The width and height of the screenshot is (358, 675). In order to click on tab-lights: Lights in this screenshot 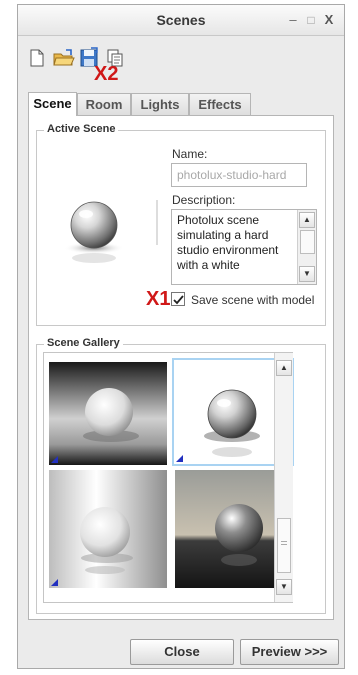, I will do `click(160, 104)`.